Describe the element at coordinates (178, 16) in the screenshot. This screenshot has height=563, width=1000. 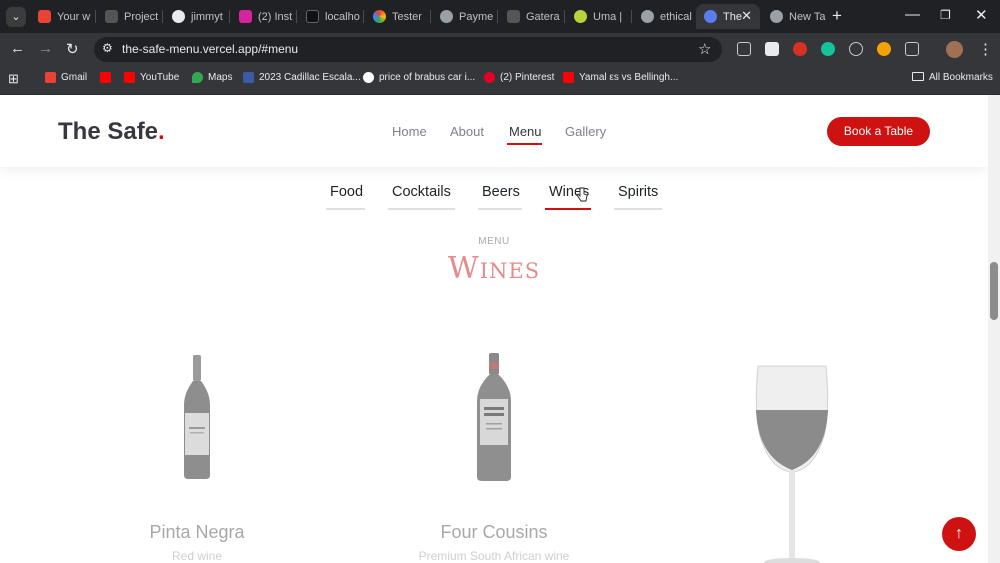
I see `github-icon` at that location.